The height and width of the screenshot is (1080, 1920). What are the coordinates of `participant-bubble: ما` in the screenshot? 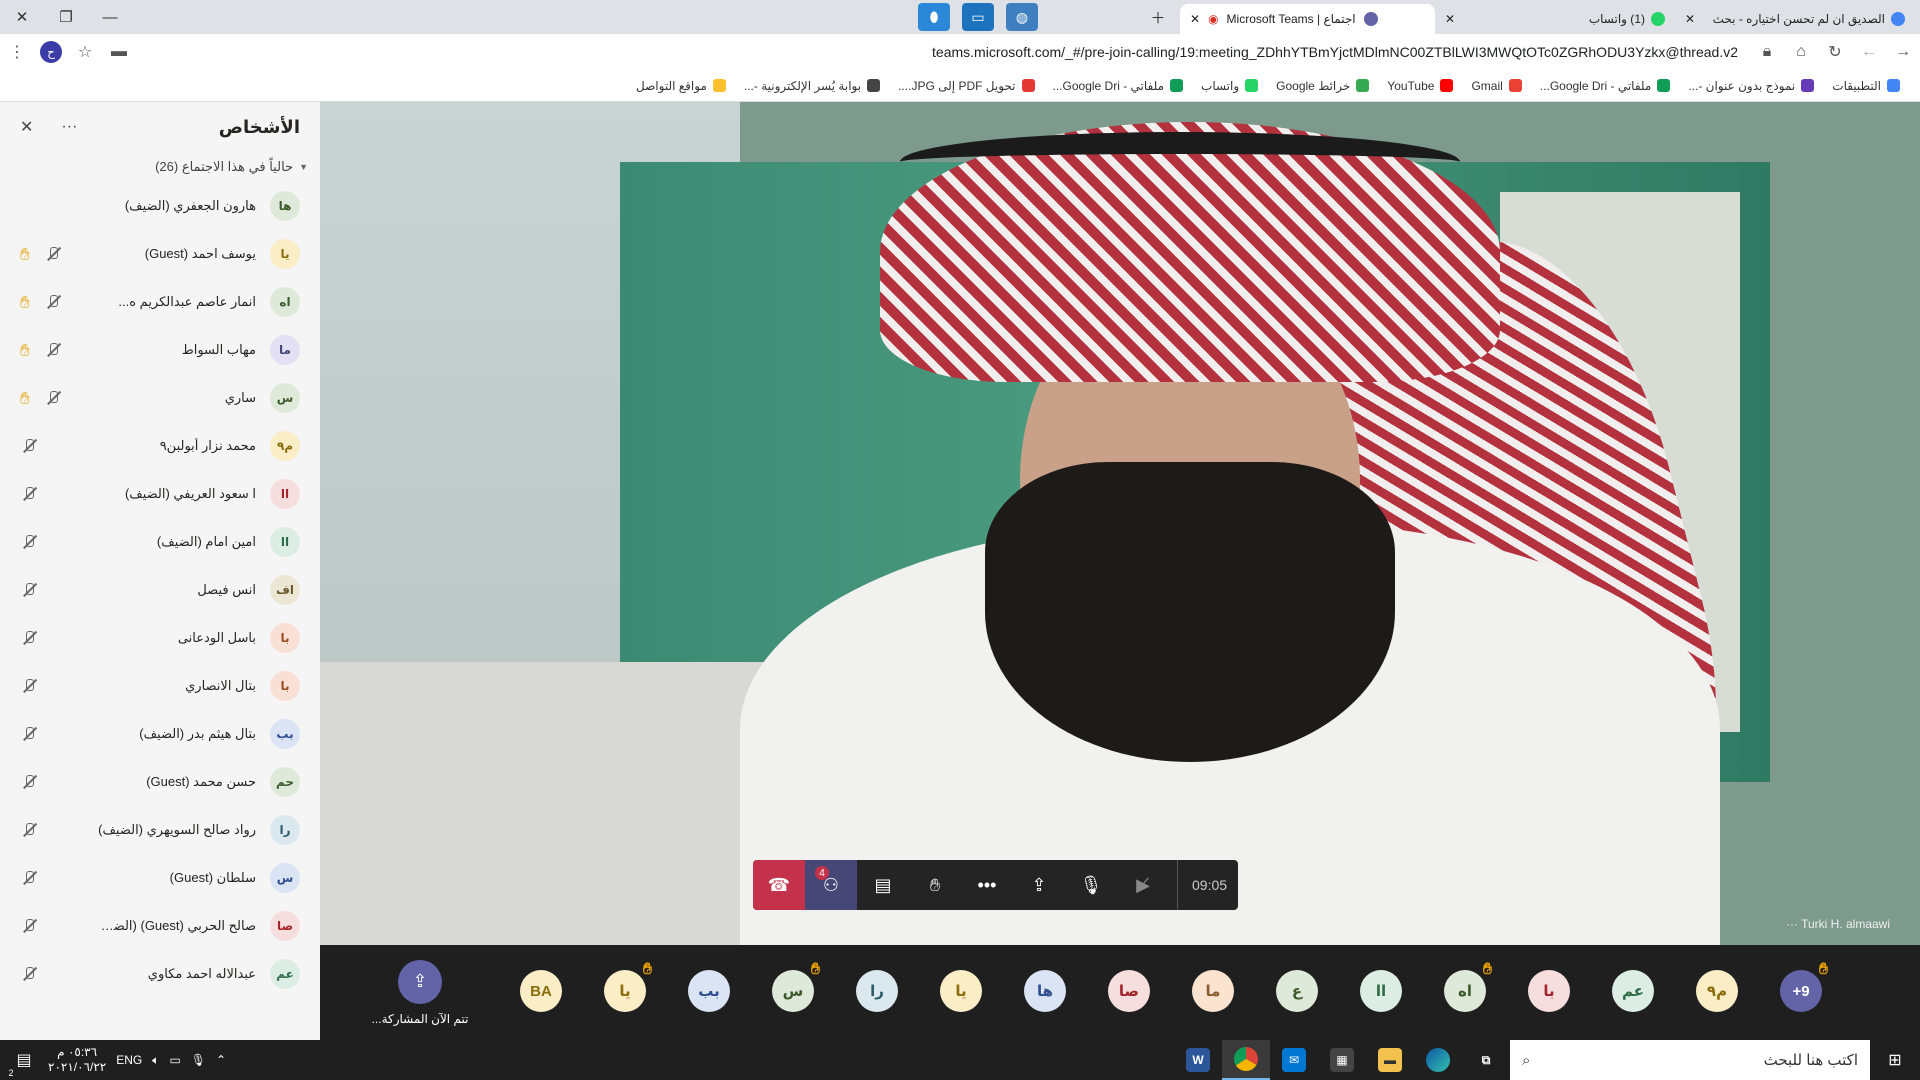 It's located at (1213, 991).